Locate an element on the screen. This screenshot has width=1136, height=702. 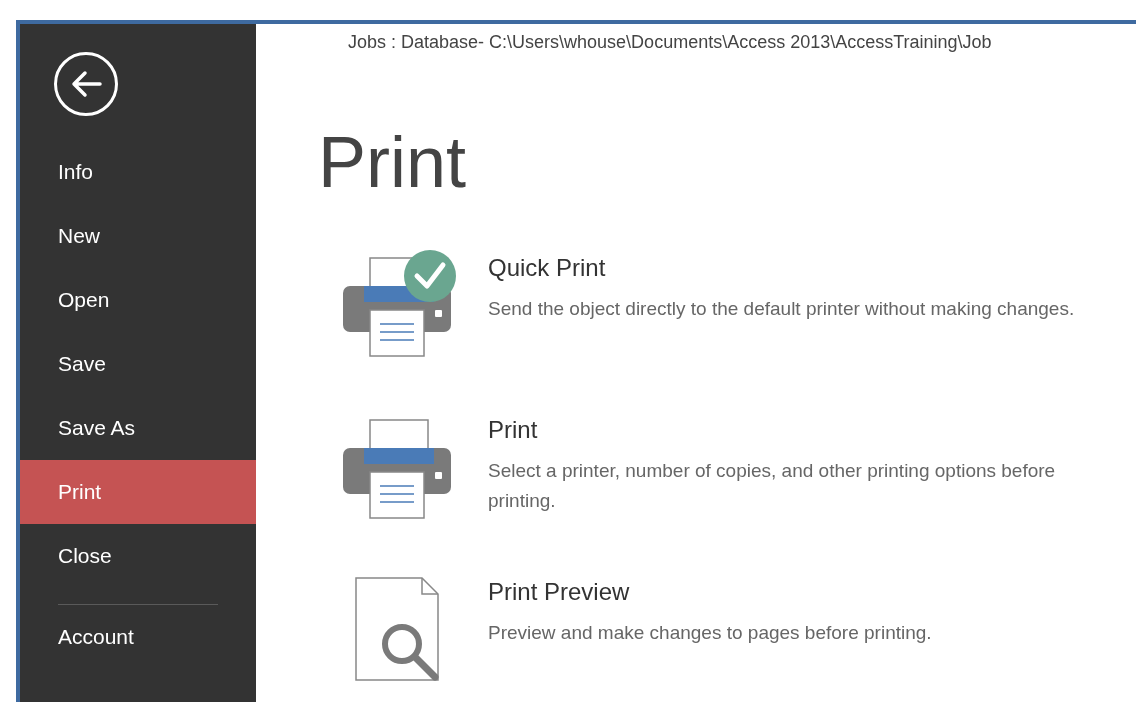
window-title: Jobs : Database- C:\Users\whouse\Documents\Access 2013\AccessTraining\Job is located at coordinates (670, 42).